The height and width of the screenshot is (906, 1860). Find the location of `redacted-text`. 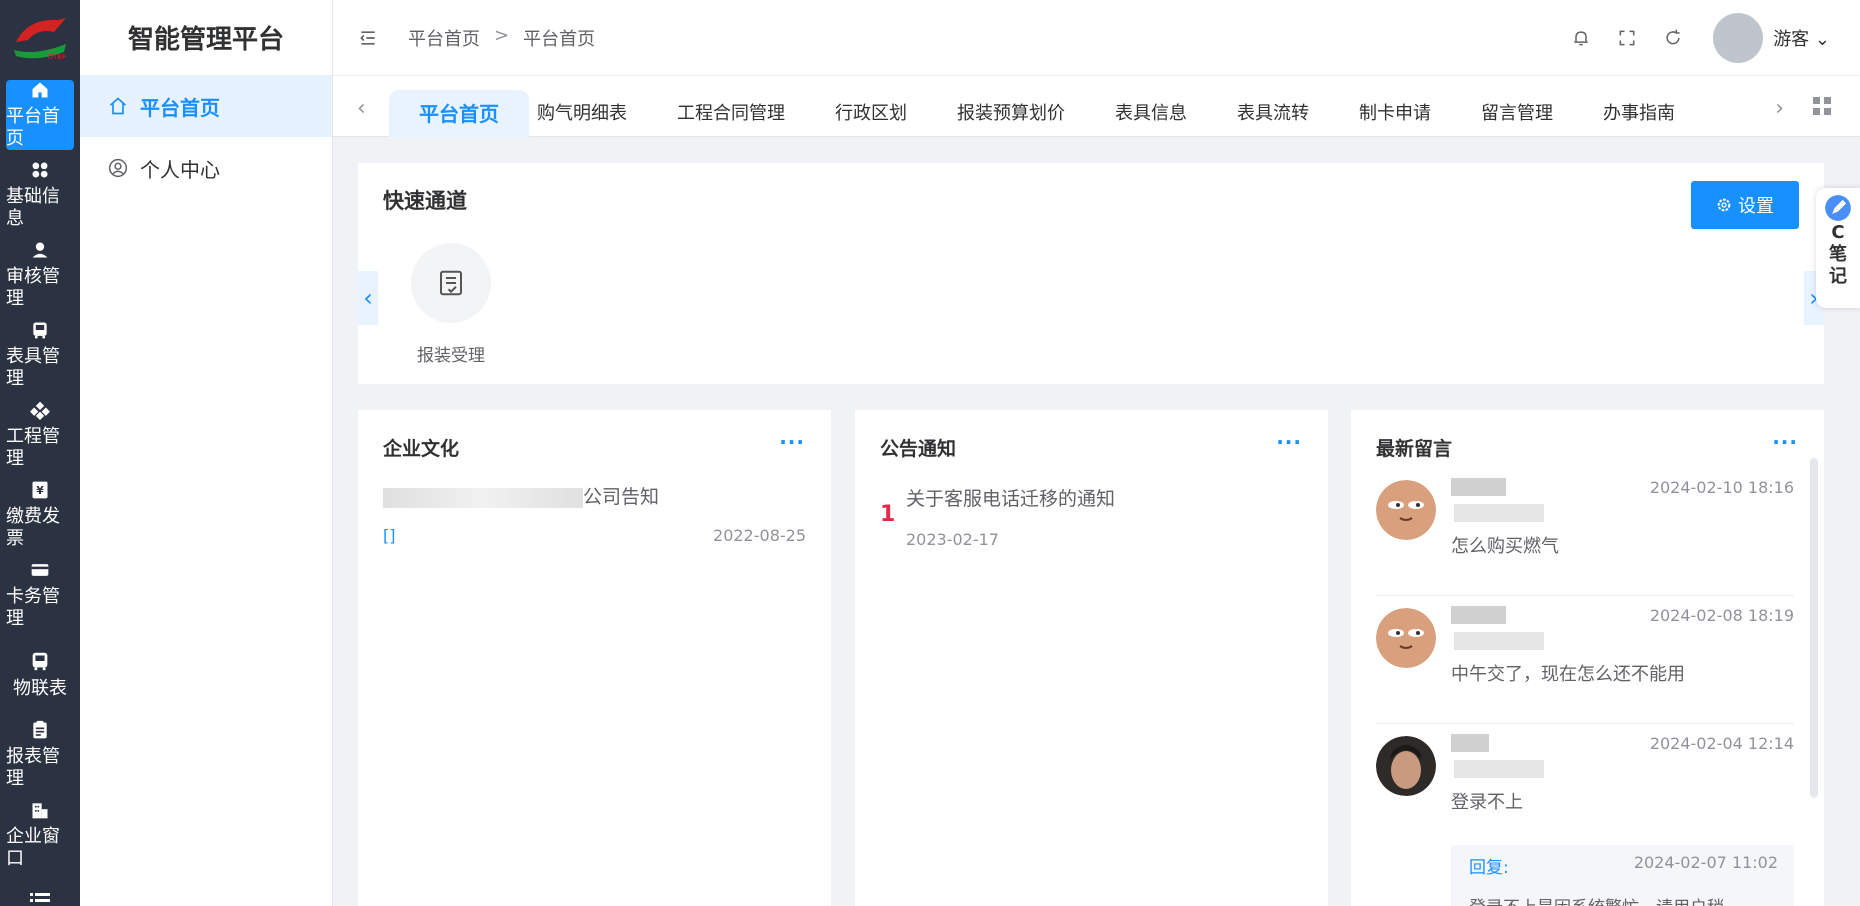

redacted-text is located at coordinates (483, 497).